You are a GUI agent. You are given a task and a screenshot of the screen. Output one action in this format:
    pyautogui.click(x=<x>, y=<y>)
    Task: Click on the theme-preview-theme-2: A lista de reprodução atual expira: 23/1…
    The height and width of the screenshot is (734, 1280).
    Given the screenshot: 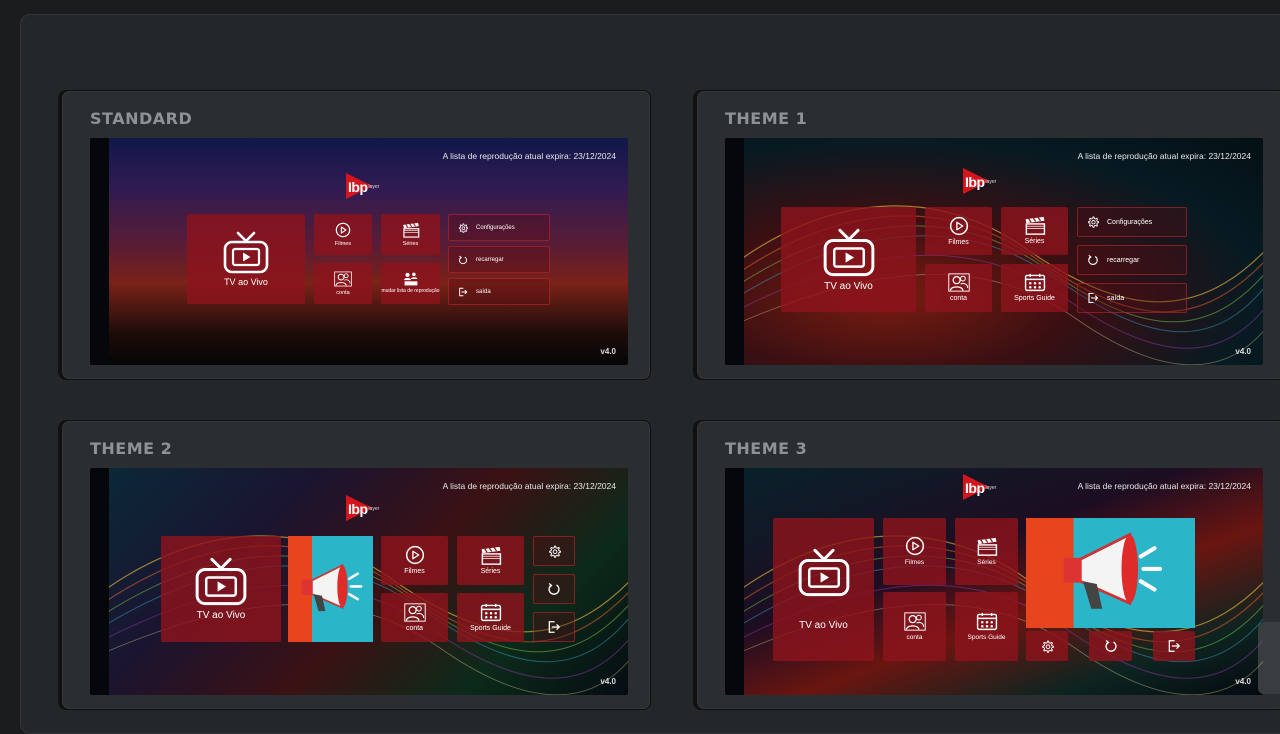 What is the action you would take?
    pyautogui.click(x=359, y=581)
    